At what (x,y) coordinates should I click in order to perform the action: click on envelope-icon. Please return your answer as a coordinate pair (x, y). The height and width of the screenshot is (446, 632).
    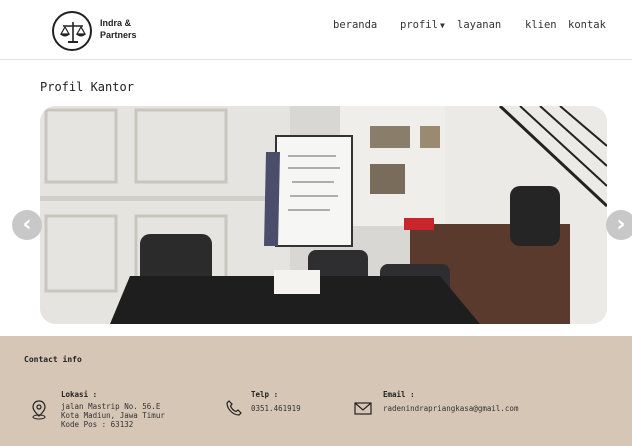
    Looking at the image, I should click on (363, 408).